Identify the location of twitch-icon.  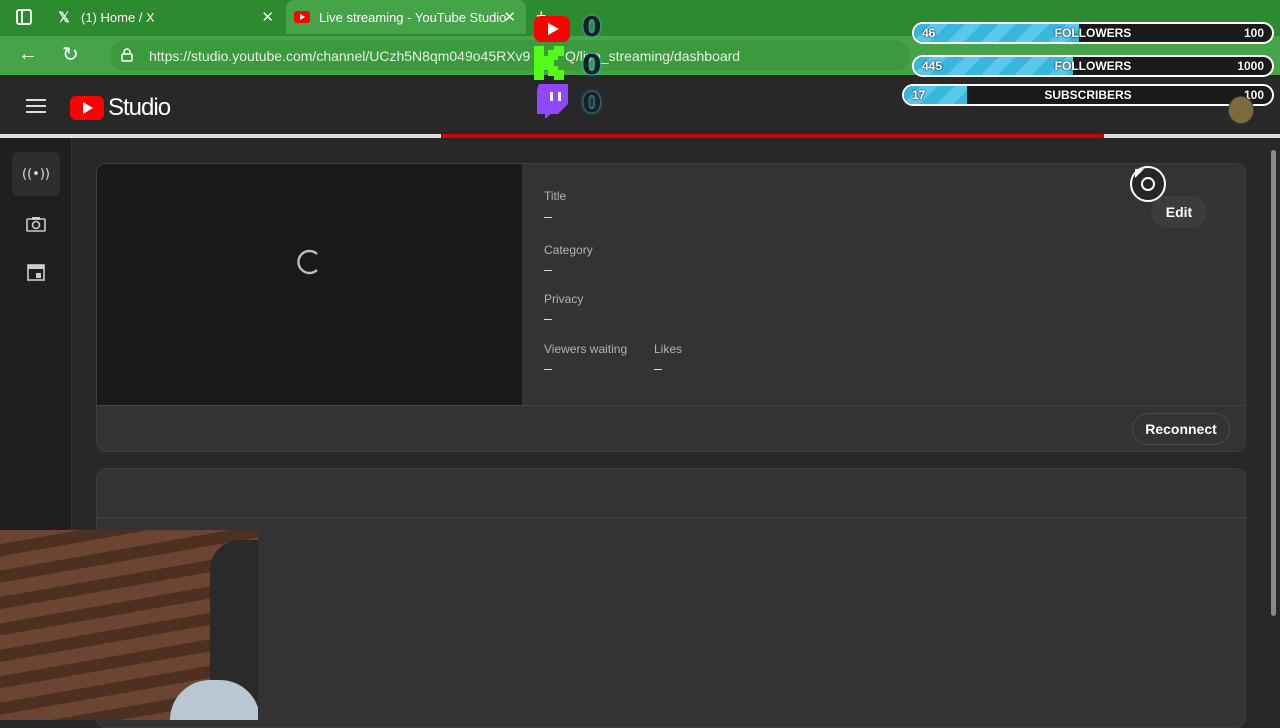
(552, 101).